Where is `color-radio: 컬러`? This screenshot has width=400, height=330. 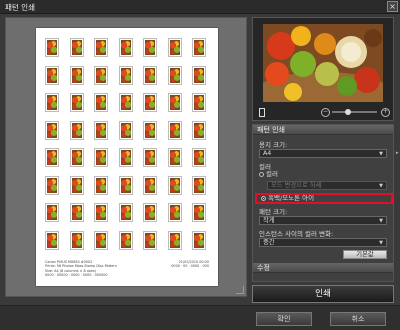 color-radio: 컬러 is located at coordinates (268, 174).